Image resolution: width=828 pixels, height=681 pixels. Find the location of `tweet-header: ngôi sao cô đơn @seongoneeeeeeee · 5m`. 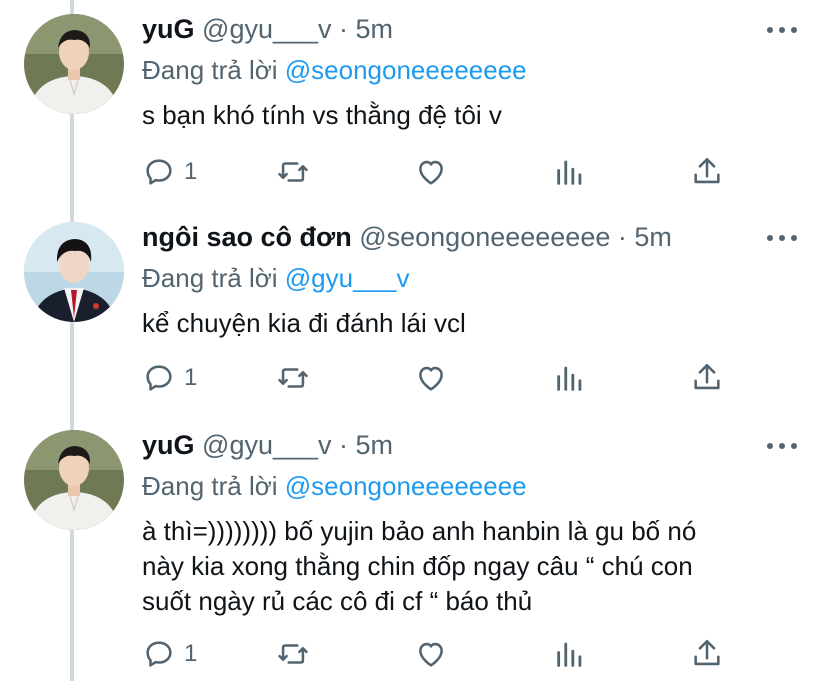

tweet-header: ngôi sao cô đơn @seongoneeeeeeee · 5m is located at coordinates (475, 241).